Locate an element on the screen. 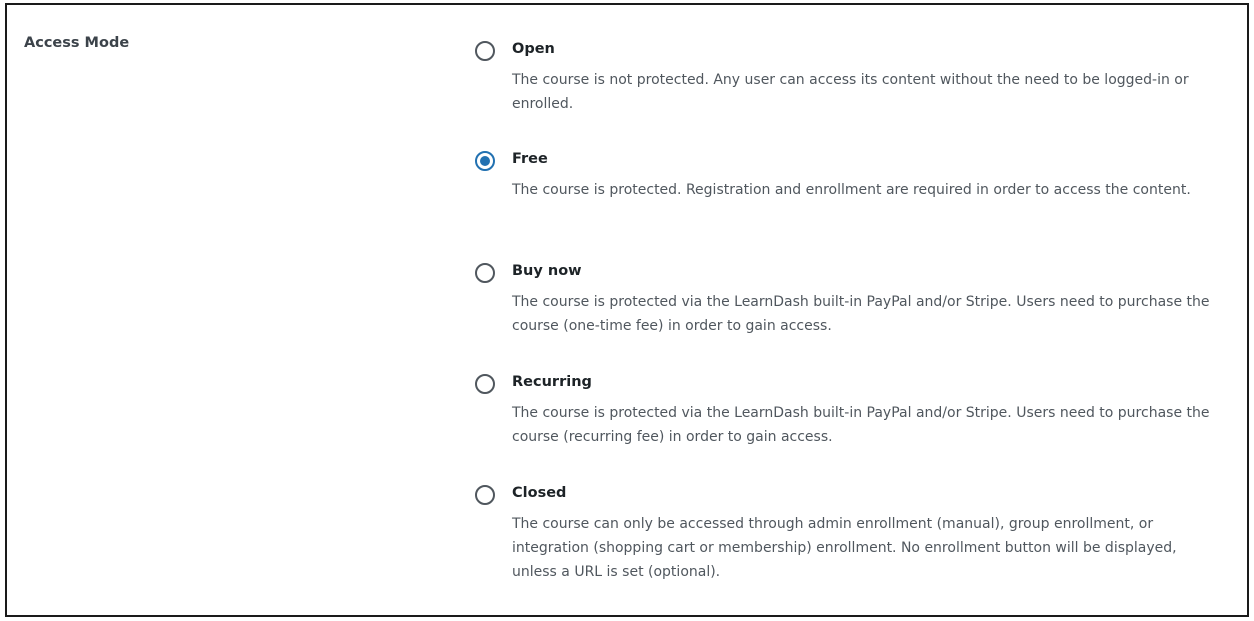 The height and width of the screenshot is (621, 1254). option-title-closed: Closed is located at coordinates (539, 493).